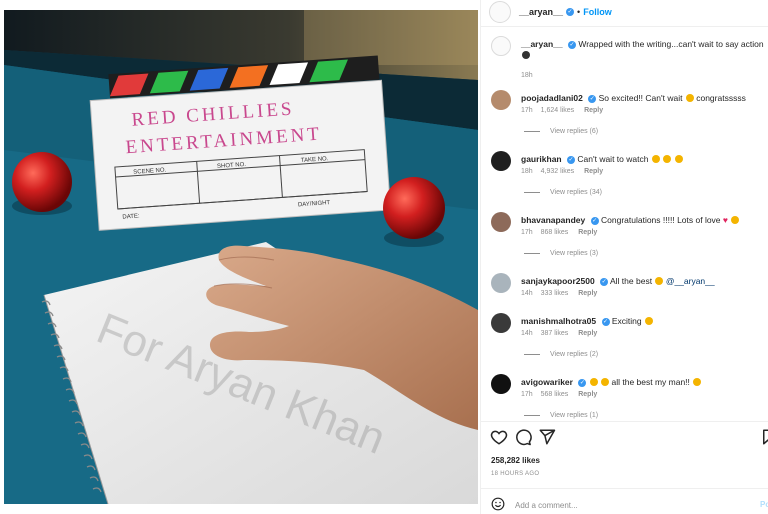 The width and height of the screenshot is (768, 514). What do you see at coordinates (547, 382) in the screenshot?
I see `commenter-username: avigowariker` at bounding box center [547, 382].